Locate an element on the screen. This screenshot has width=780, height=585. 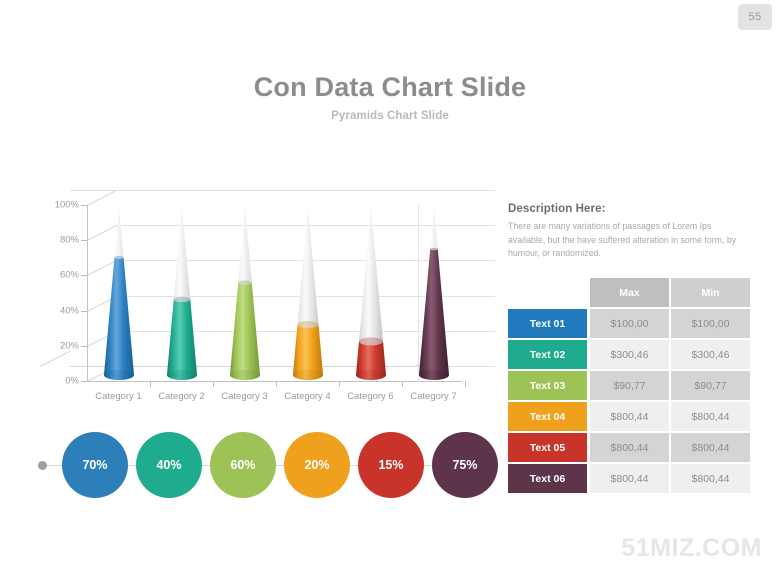
table-row: Text 01 $100,00 $100,00 is located at coordinates (629, 323).